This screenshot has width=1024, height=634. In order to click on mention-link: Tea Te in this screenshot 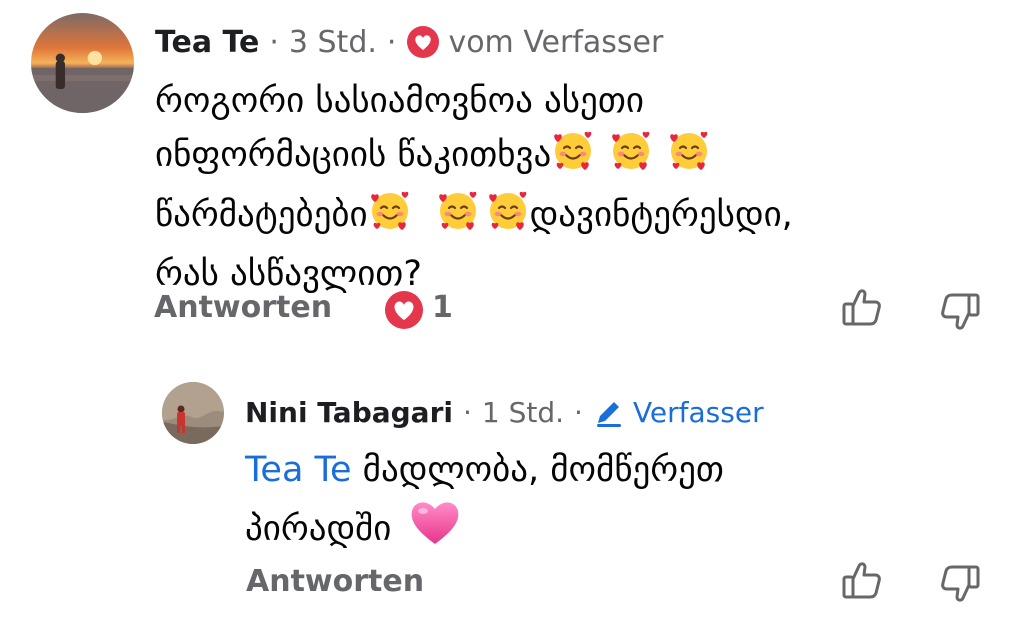, I will do `click(298, 470)`.